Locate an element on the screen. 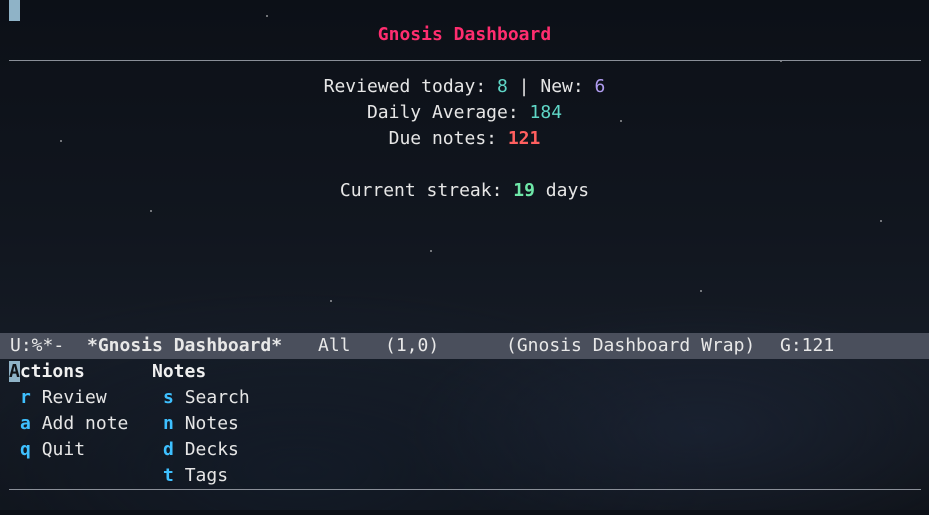 The image size is (929, 515). menu-item-decks: d Decks is located at coordinates (201, 449).